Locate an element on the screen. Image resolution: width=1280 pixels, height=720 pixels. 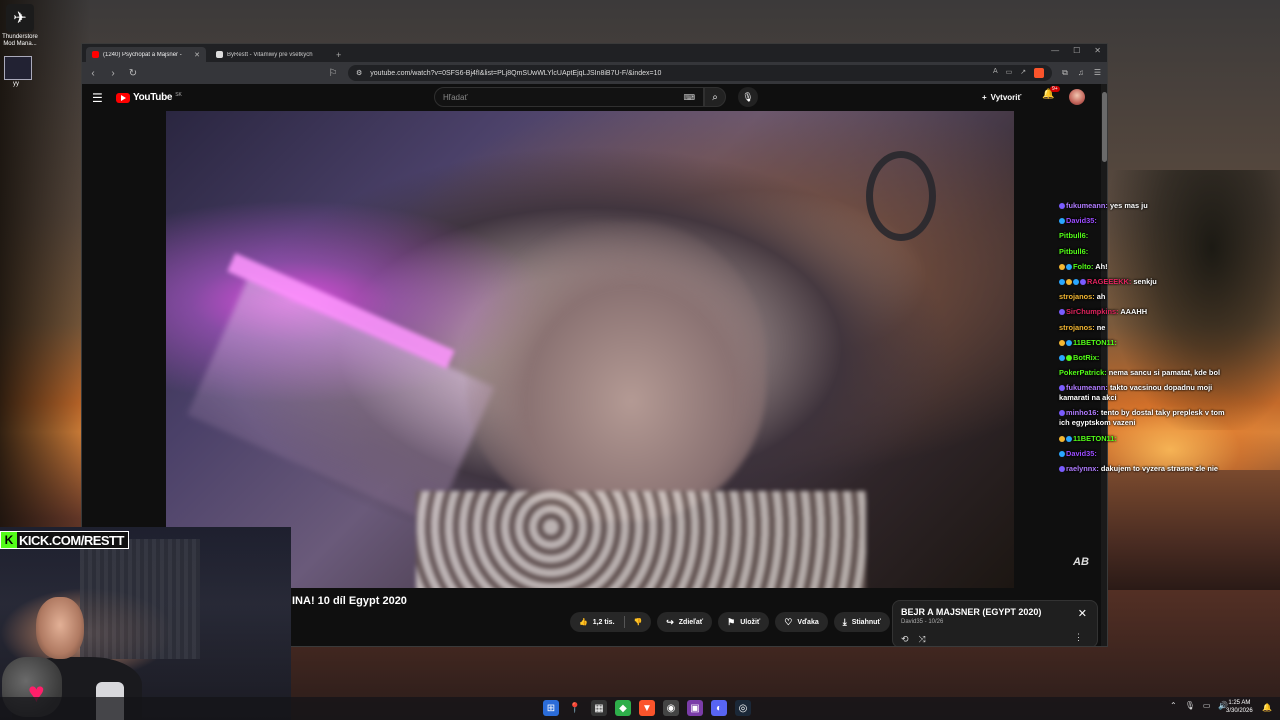
brave-shields-icon is located at coordinates (1039, 73).